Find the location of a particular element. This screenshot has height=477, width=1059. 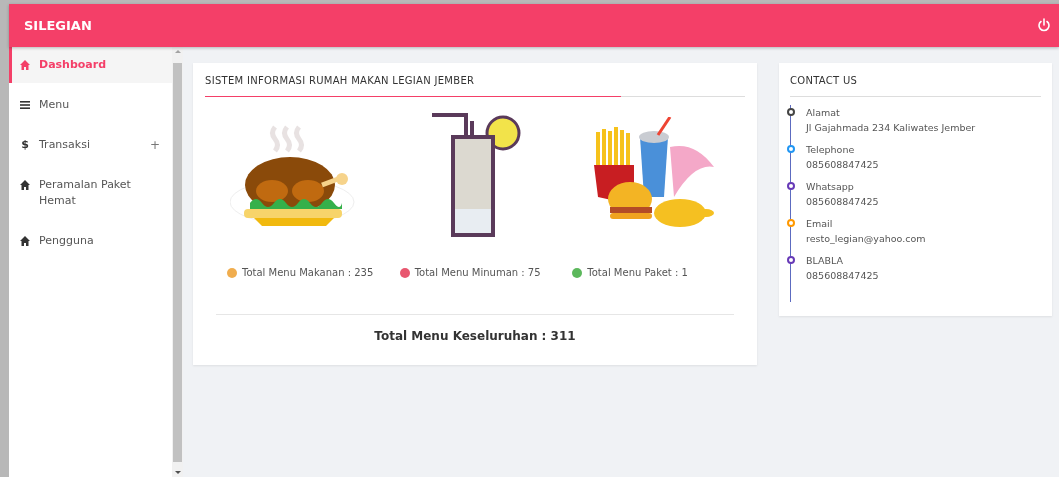

sidebar-item: Pengguna is located at coordinates (90, 241).